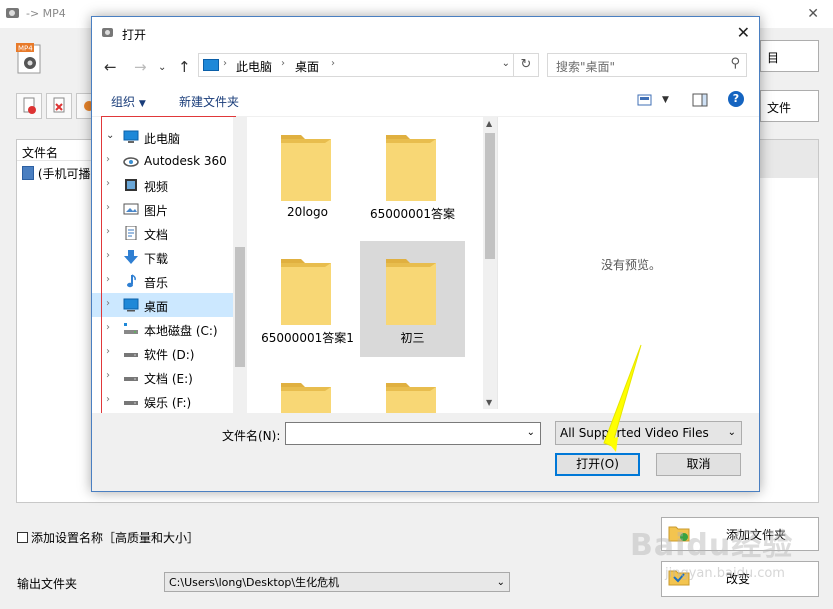 Image resolution: width=833 pixels, height=609 pixels. I want to click on file-type-value: All Supported Video Files, so click(634, 433).